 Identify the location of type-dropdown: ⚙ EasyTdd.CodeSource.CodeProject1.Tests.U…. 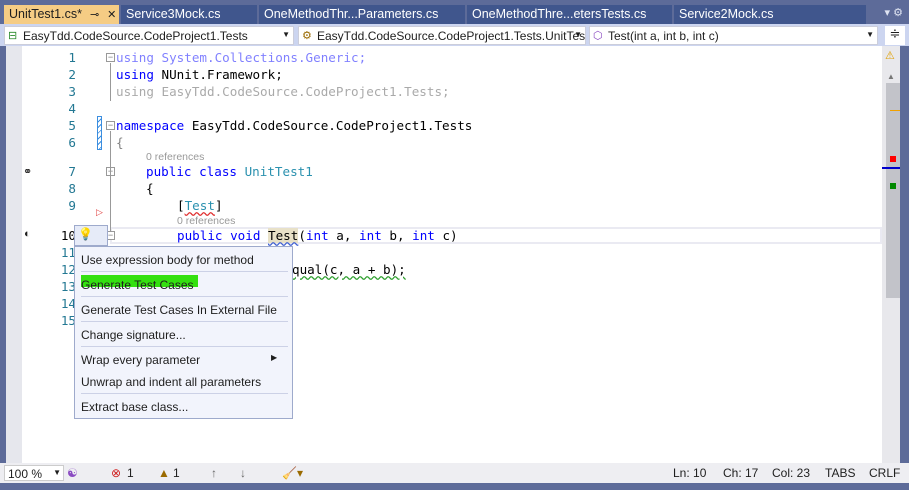
(442, 35).